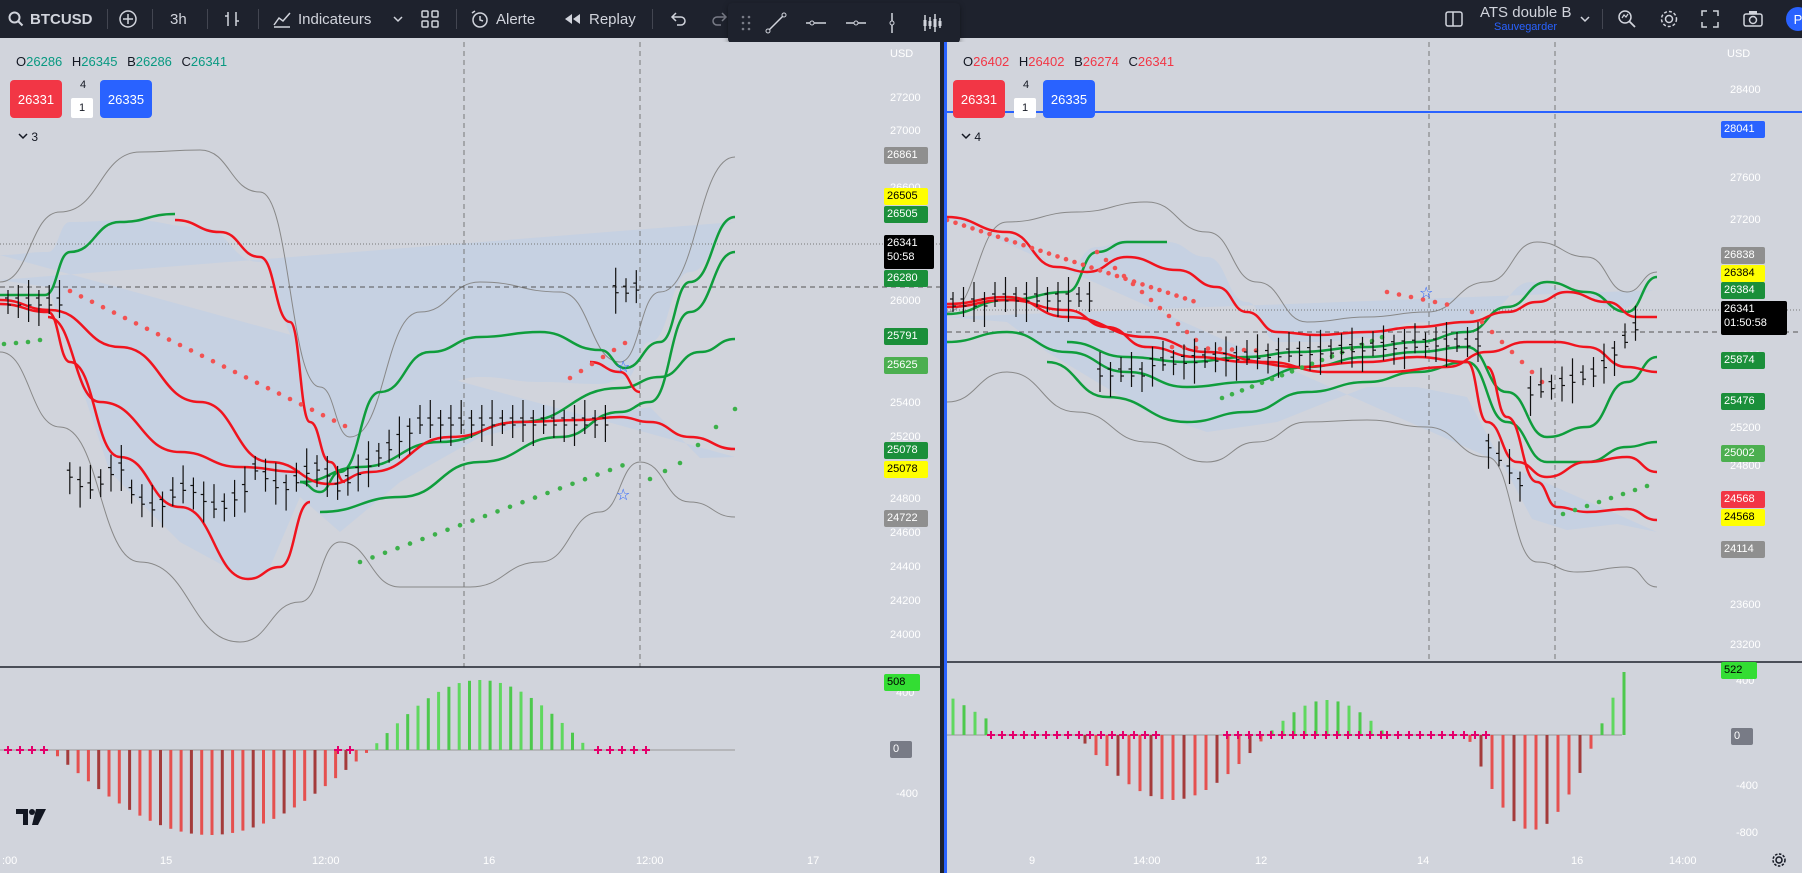  I want to click on interval-button: 3h, so click(178, 19).